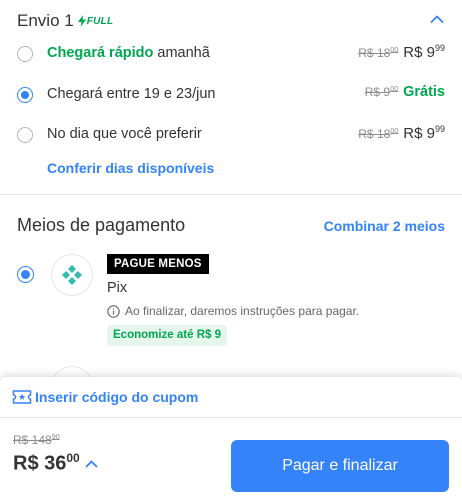  Describe the element at coordinates (384, 226) in the screenshot. I see `combine-methods-link: Combinar 2 meios` at that location.